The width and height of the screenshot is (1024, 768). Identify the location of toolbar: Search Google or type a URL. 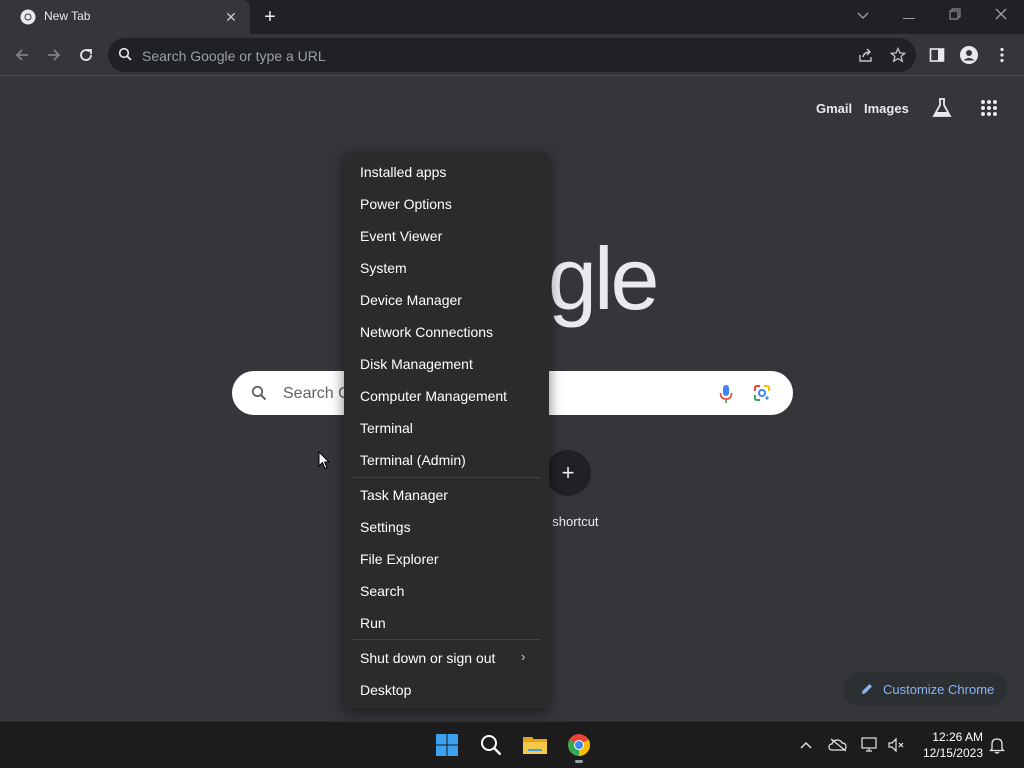
(512, 55).